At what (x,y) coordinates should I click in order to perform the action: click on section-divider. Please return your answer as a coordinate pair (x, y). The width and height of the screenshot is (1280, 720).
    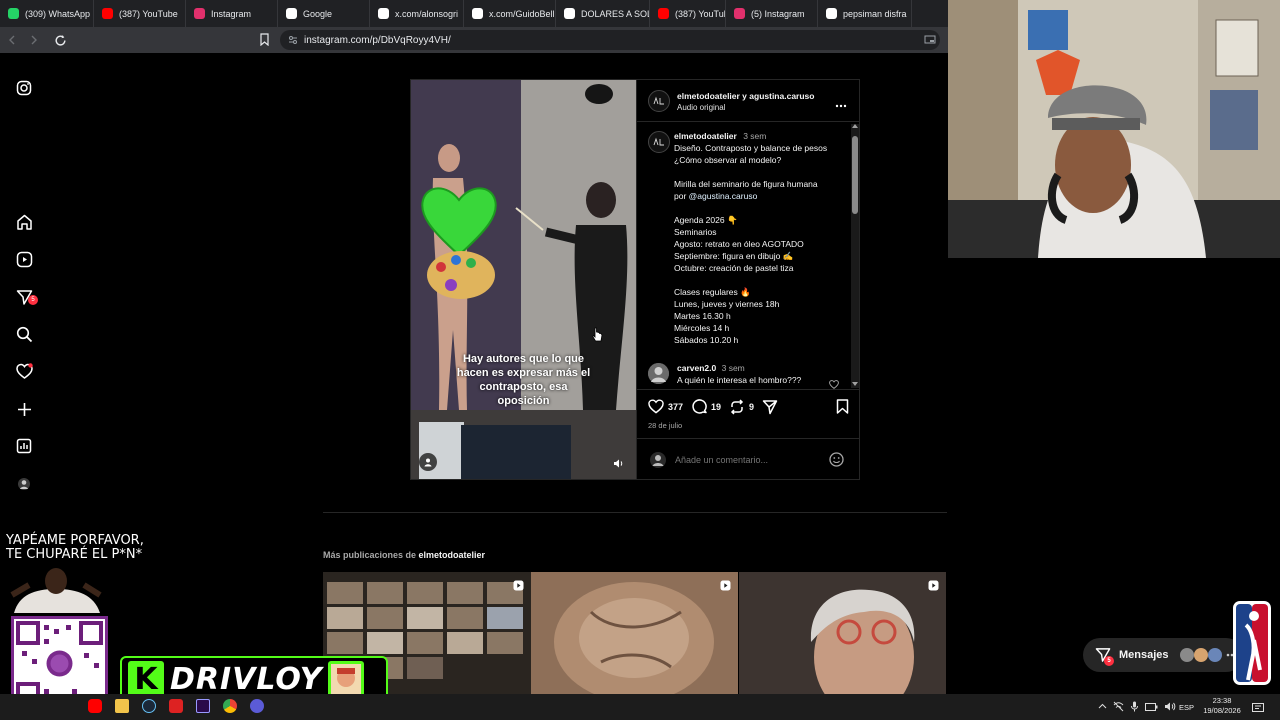
    Looking at the image, I should click on (635, 512).